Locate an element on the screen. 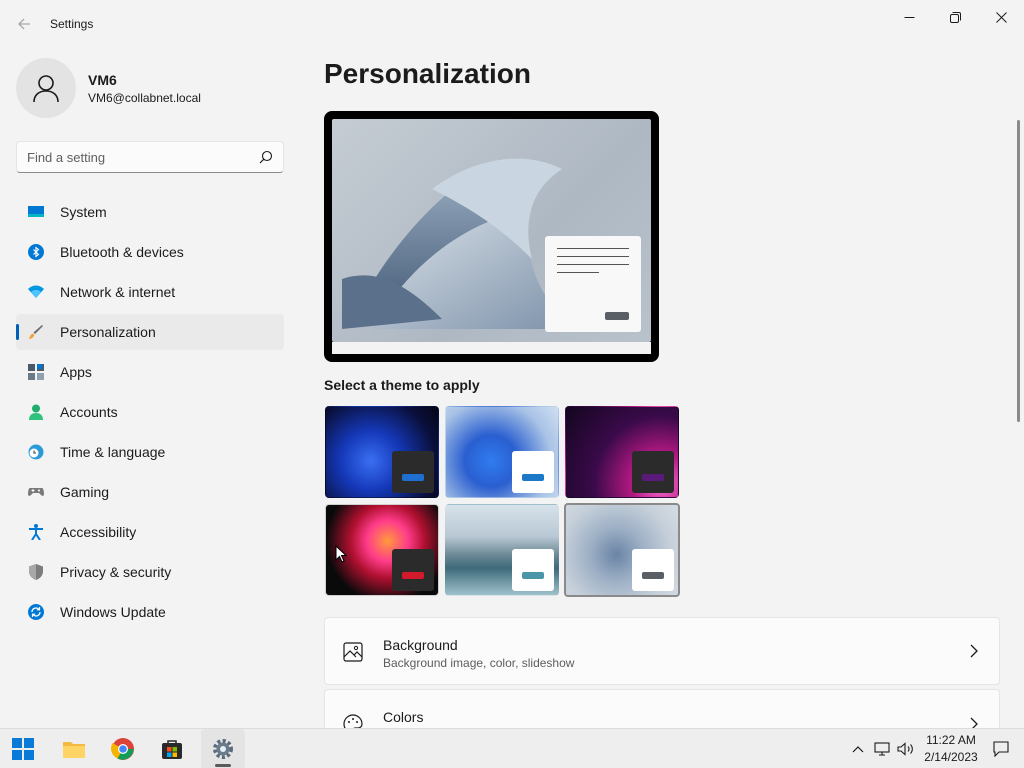  sidebar-item-label: Network & internet is located at coordinates (118, 292).